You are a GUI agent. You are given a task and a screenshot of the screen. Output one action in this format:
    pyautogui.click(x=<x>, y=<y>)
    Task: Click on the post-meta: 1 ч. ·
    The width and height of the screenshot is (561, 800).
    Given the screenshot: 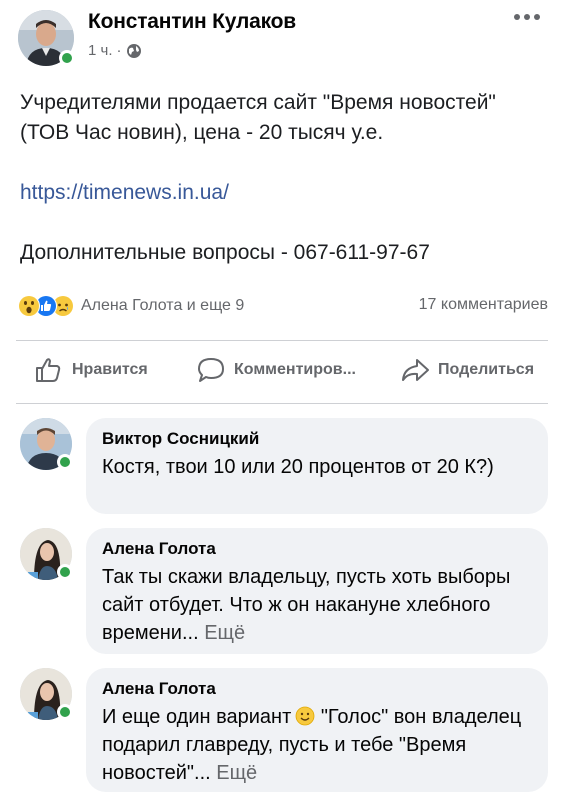 What is the action you would take?
    pyautogui.click(x=115, y=50)
    